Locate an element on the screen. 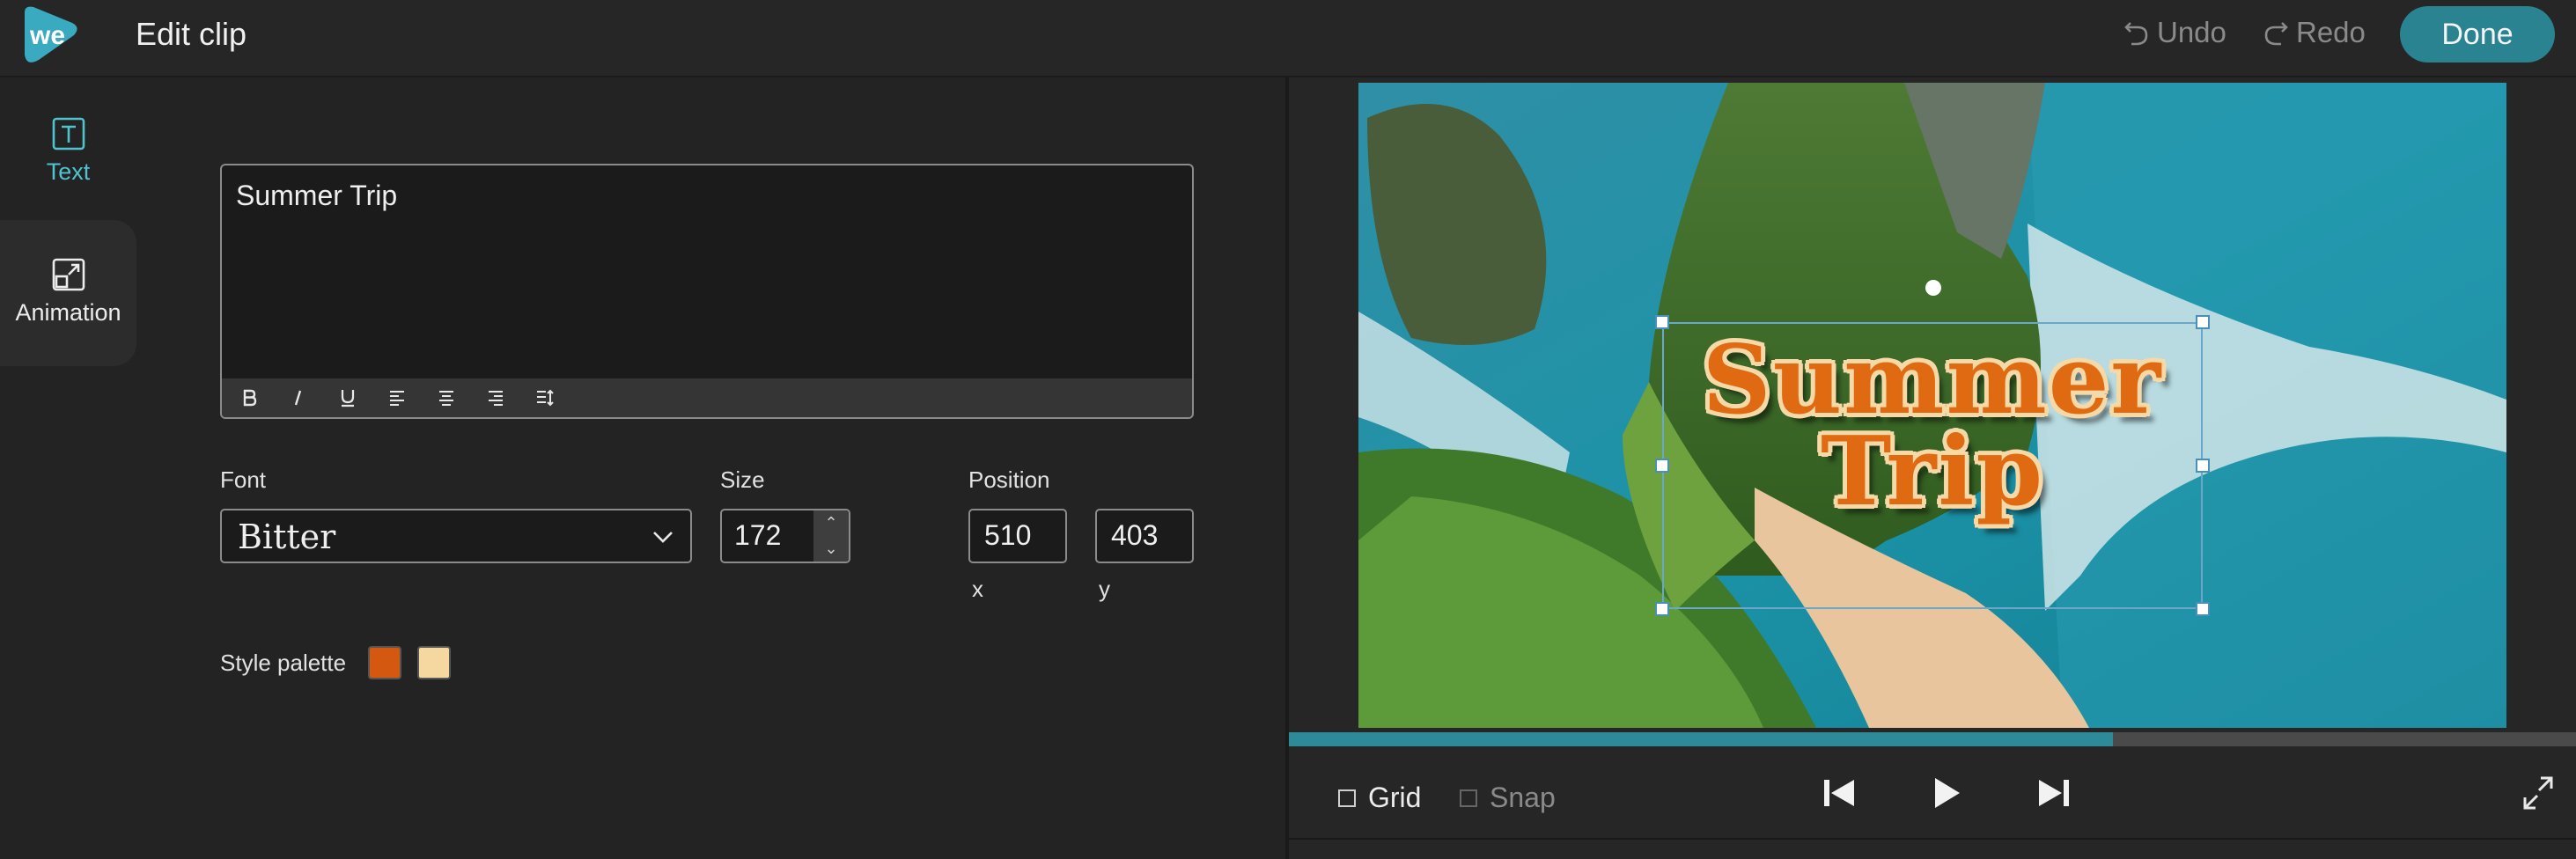 This screenshot has height=859, width=2576. page-title: Edit clip is located at coordinates (191, 34).